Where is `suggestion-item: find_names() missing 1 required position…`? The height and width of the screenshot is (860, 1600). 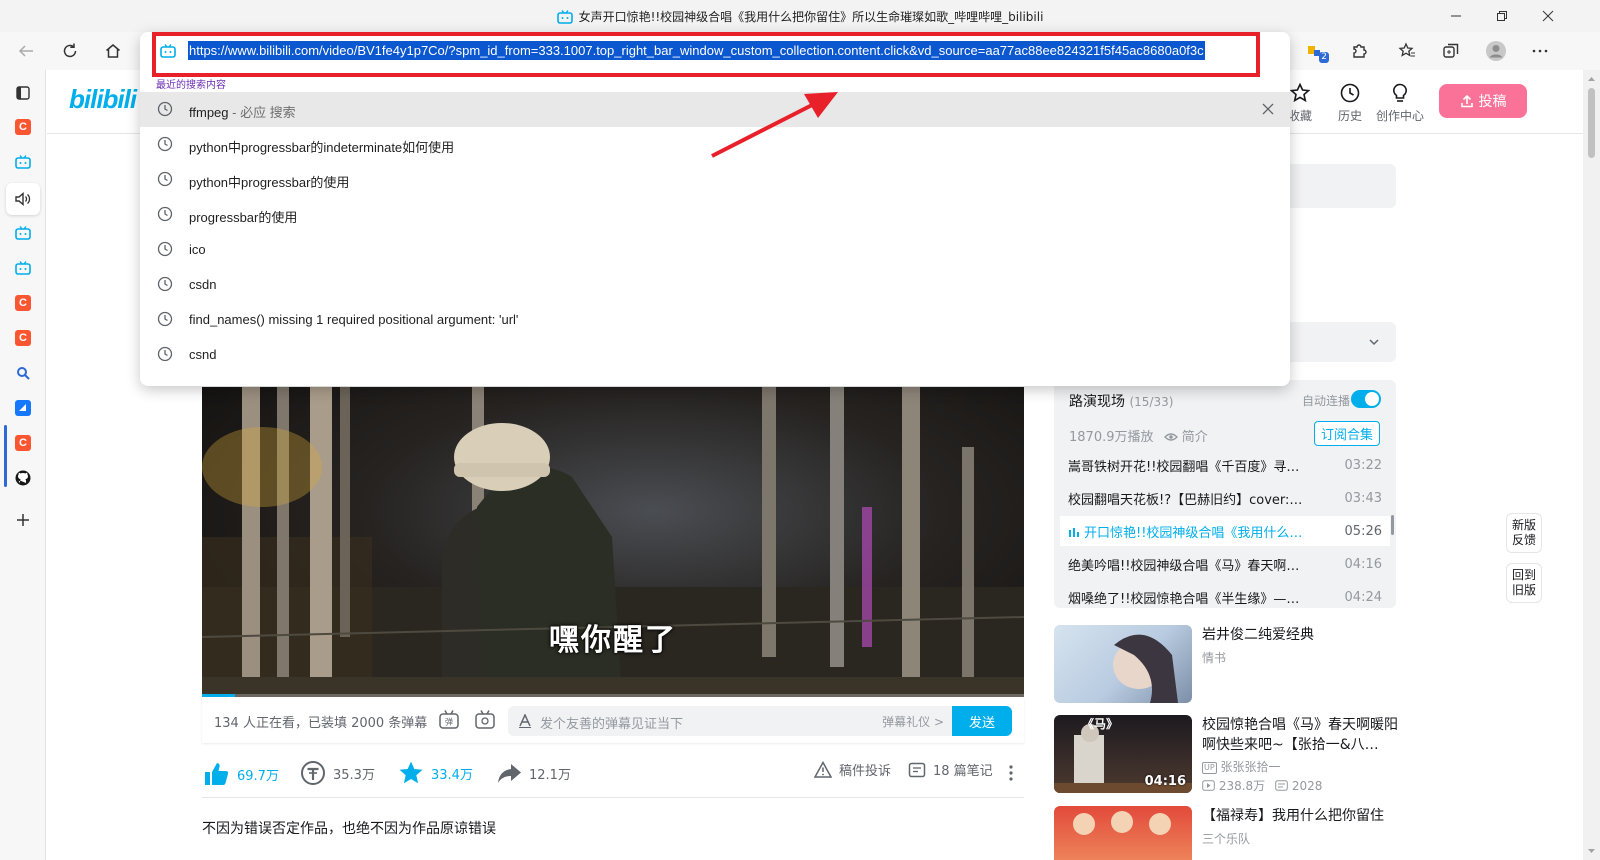 suggestion-item: find_names() missing 1 required position… is located at coordinates (715, 319).